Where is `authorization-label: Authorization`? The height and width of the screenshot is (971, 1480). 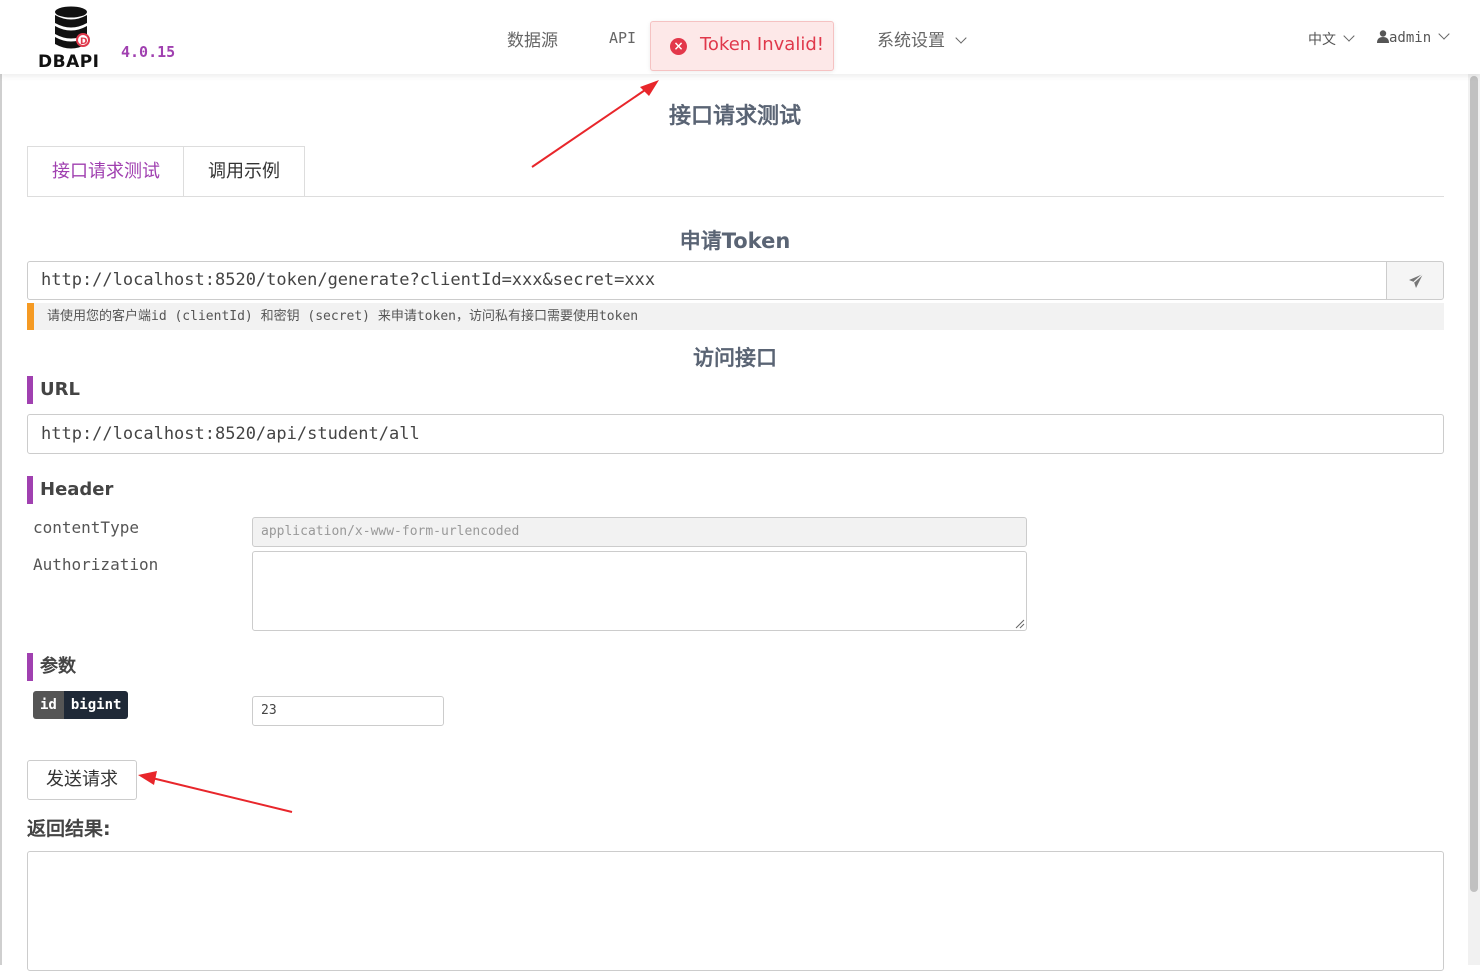 authorization-label: Authorization is located at coordinates (96, 564).